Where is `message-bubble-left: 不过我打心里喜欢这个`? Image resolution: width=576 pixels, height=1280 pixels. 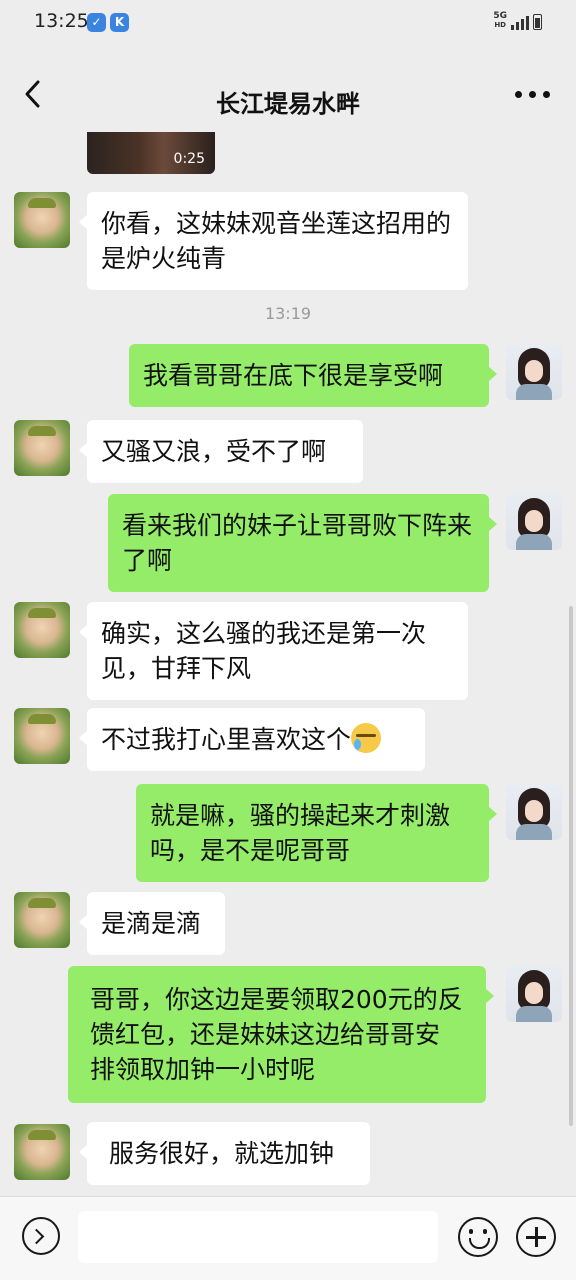 message-bubble-left: 不过我打心里喜欢这个 is located at coordinates (252, 739).